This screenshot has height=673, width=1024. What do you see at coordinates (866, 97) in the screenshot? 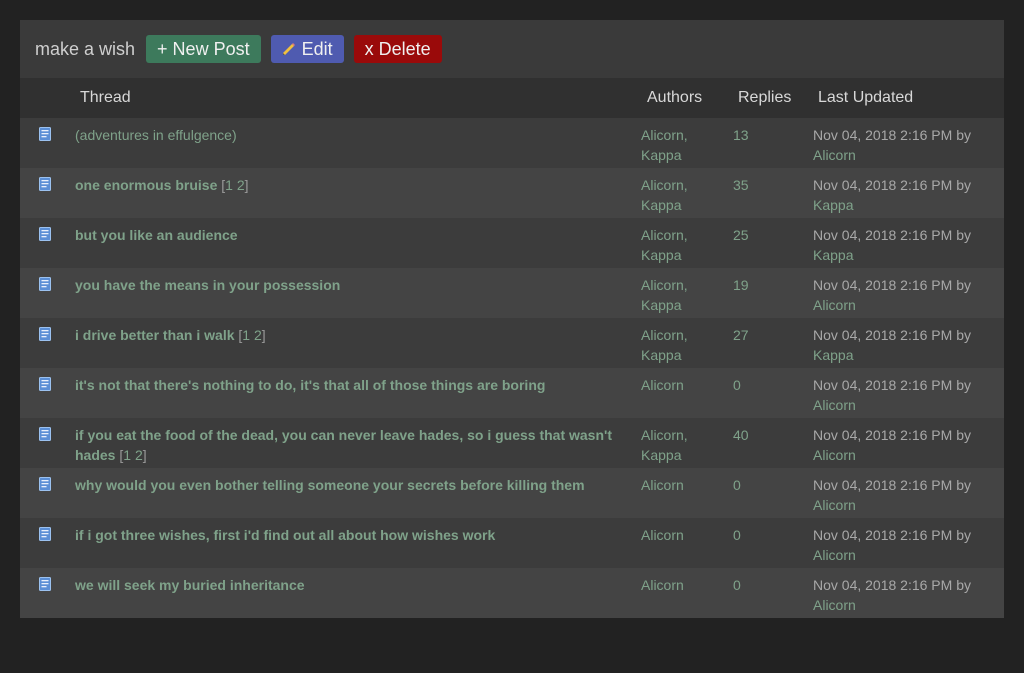
I see `column-last-updated: Last Updated` at bounding box center [866, 97].